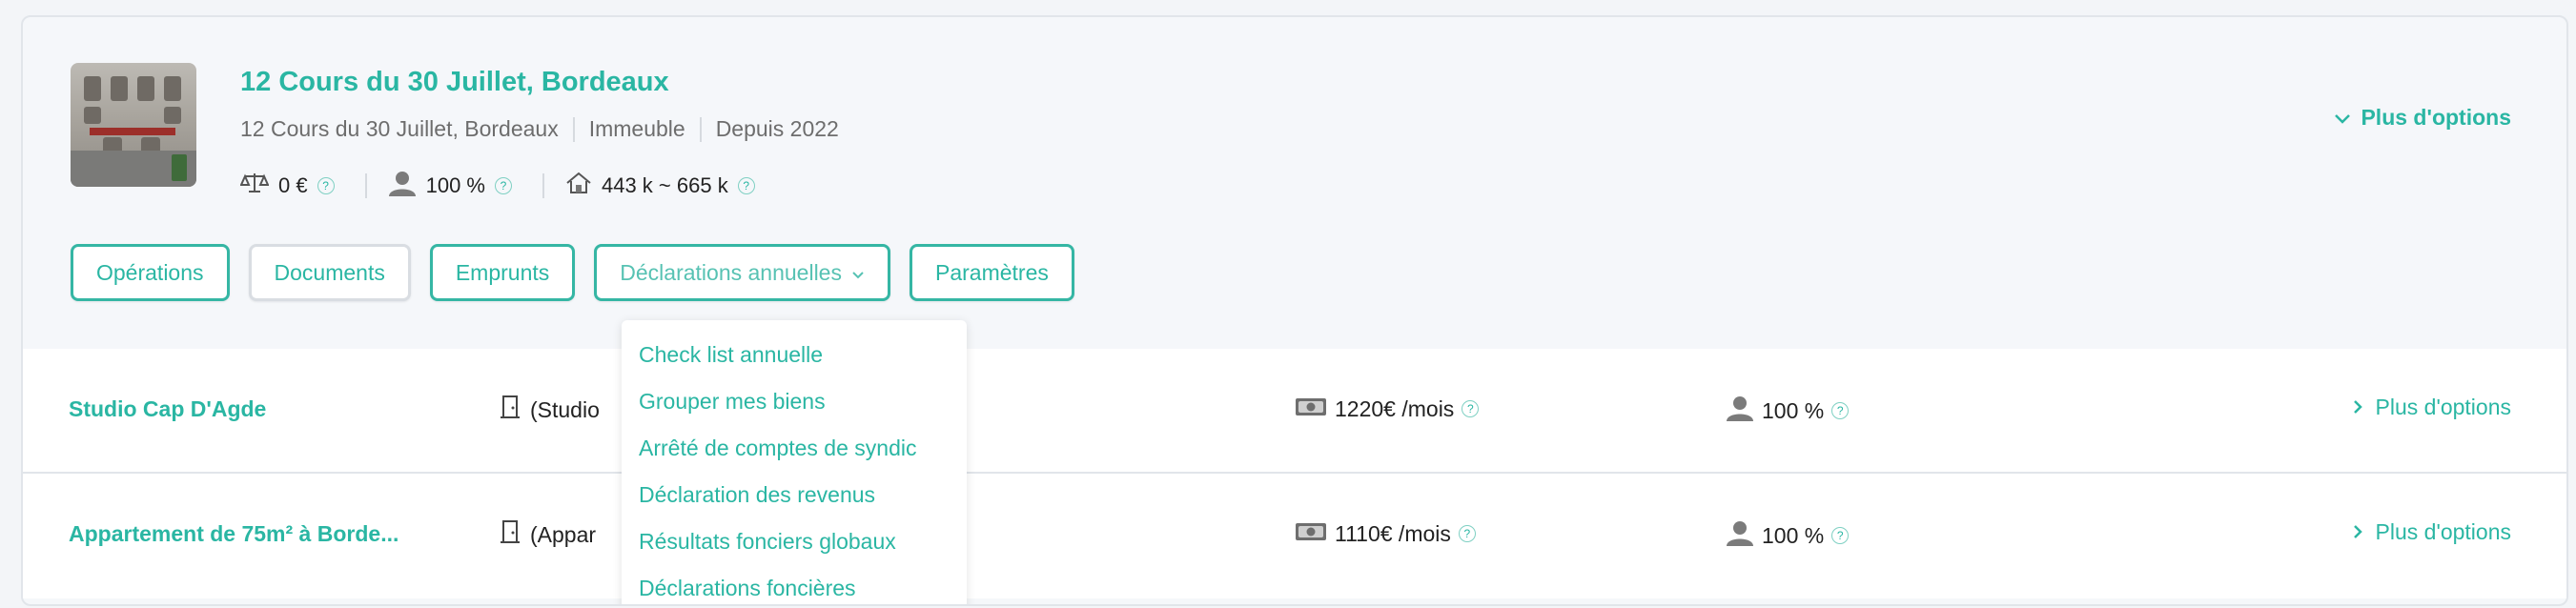  What do you see at coordinates (293, 185) in the screenshot?
I see `balance-value: 0 €` at bounding box center [293, 185].